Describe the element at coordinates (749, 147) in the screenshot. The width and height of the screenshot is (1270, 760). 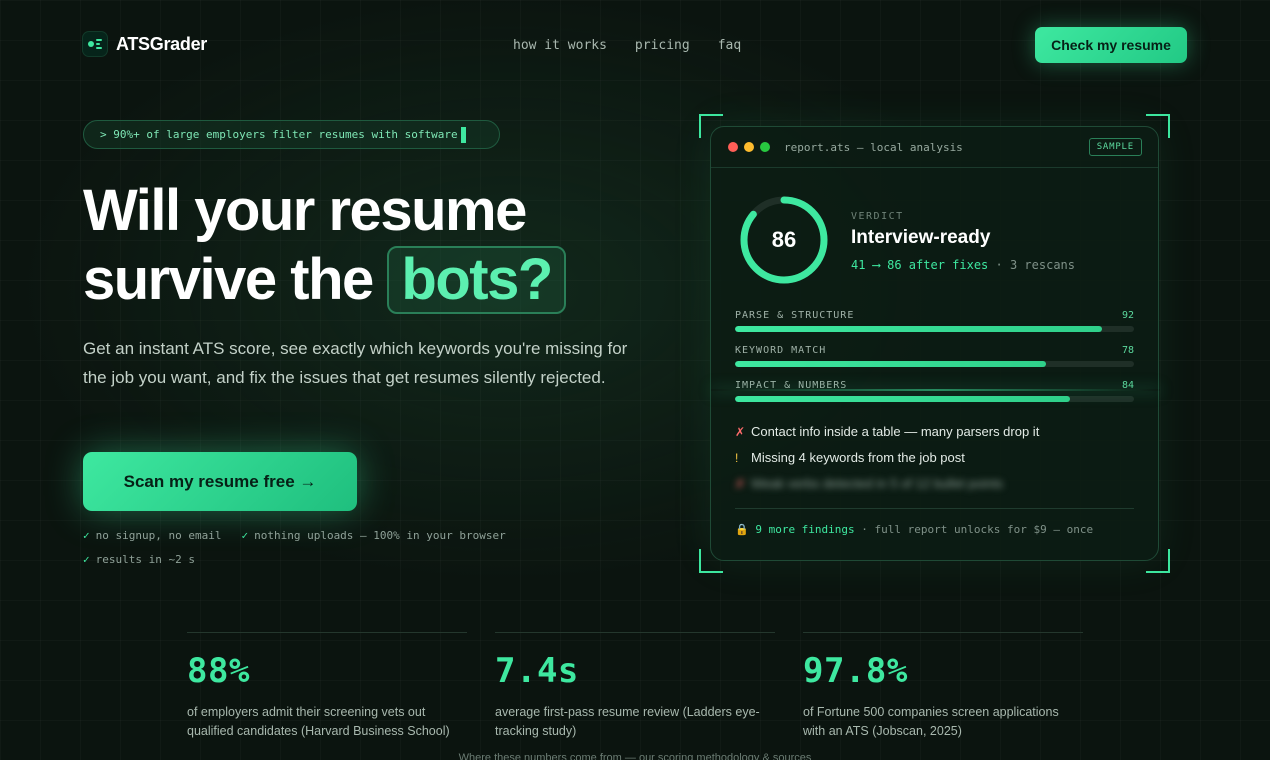
I see `window-minimize-icon` at that location.